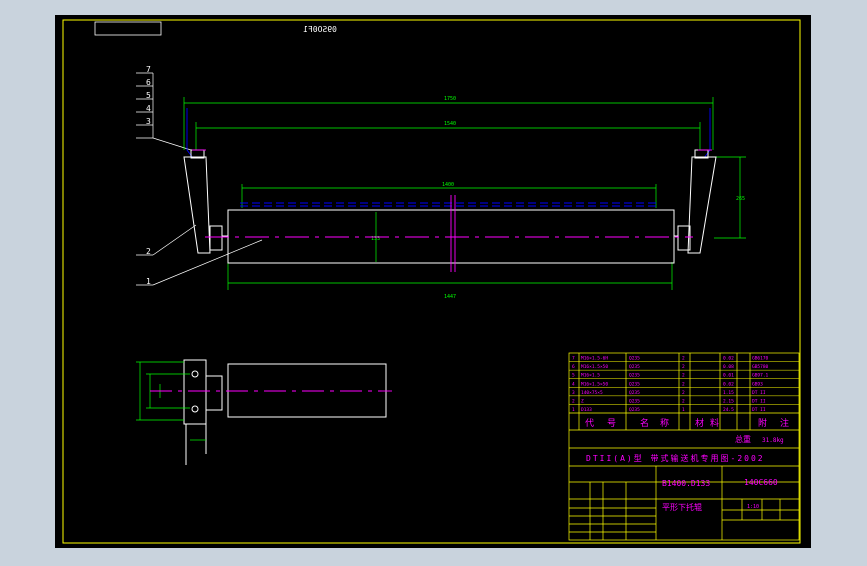 The height and width of the screenshot is (566, 867). I want to click on parts-cell-wt: 24.5, so click(728, 410).